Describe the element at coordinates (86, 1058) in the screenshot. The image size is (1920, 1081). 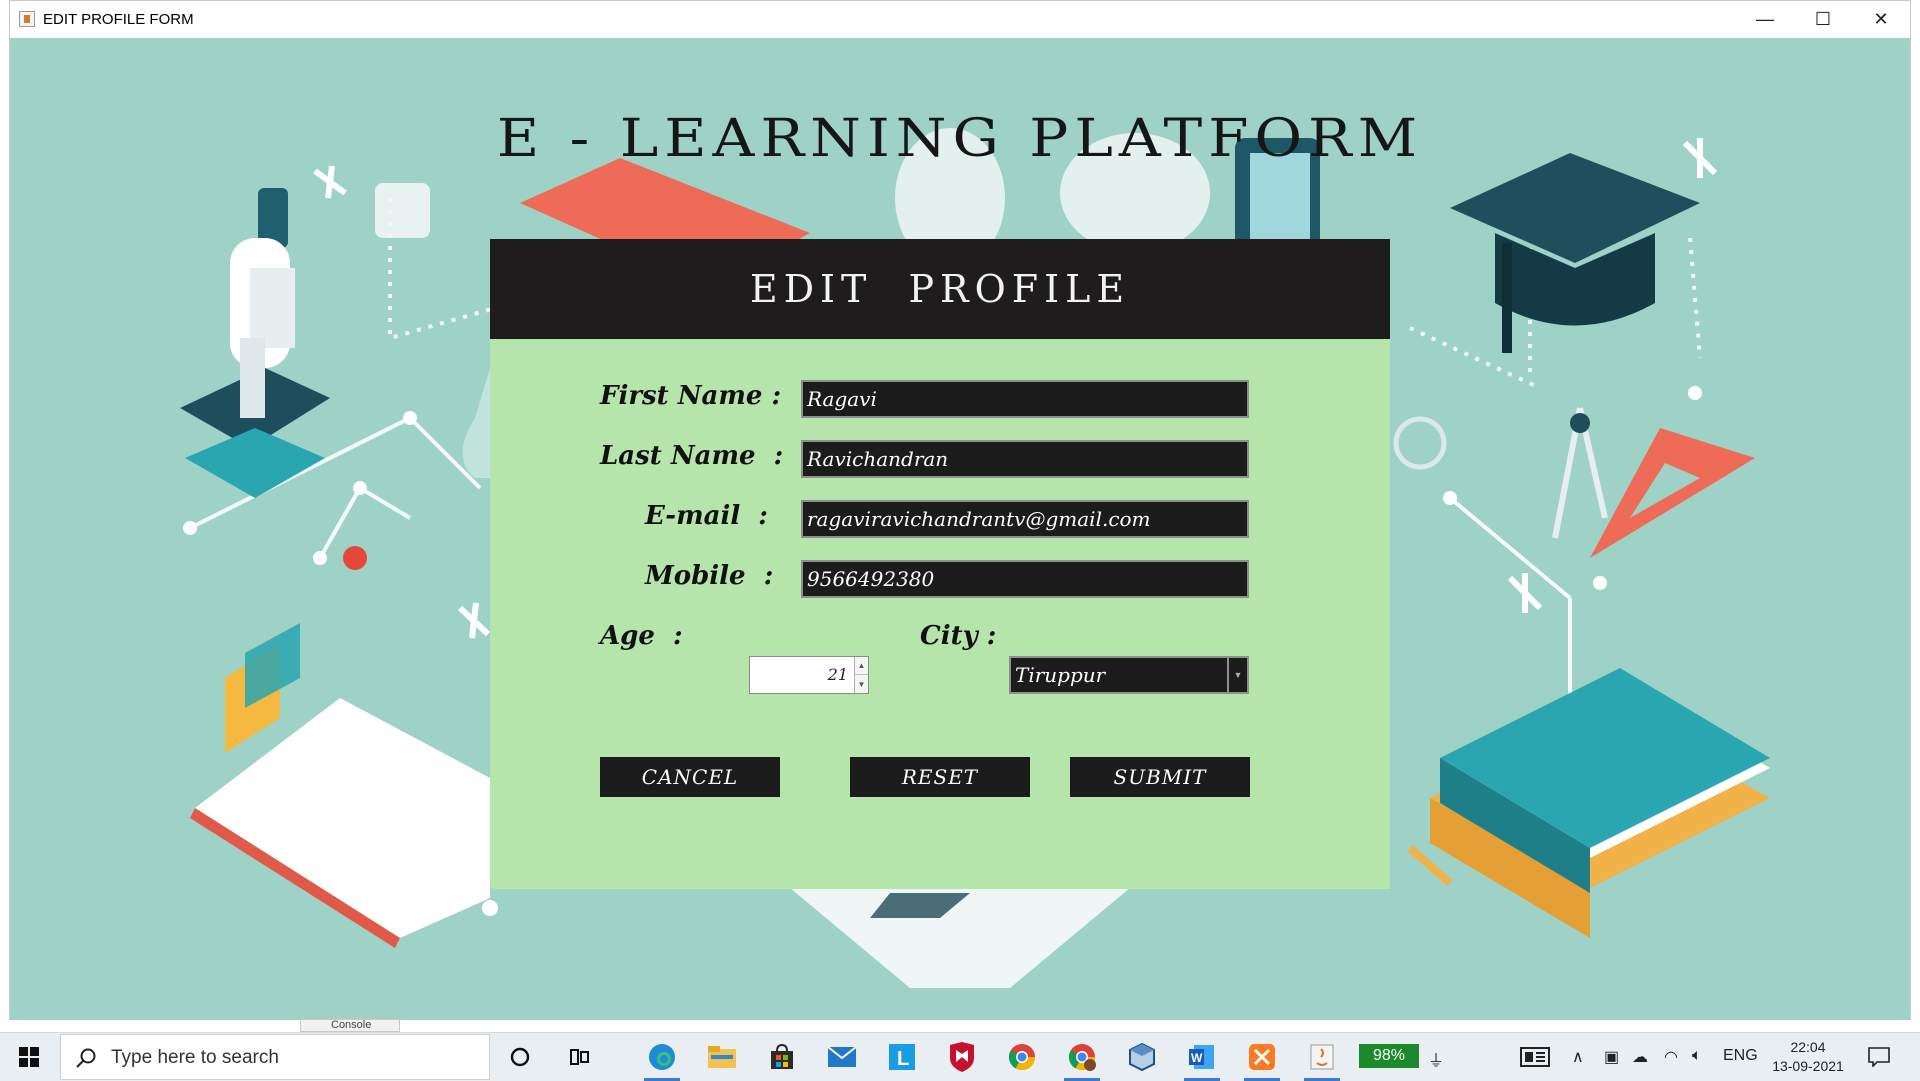
I see `search-icon` at that location.